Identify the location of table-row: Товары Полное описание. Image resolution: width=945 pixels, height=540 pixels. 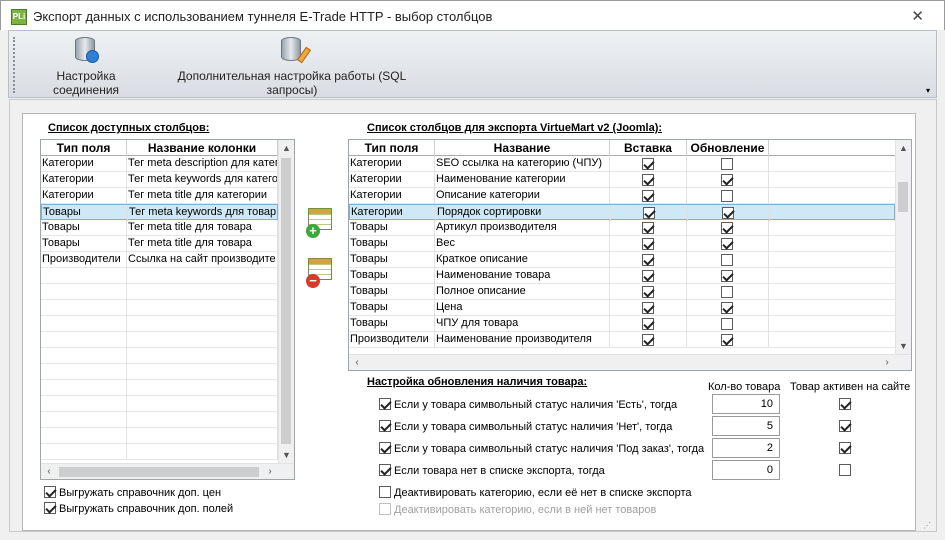
(622, 292).